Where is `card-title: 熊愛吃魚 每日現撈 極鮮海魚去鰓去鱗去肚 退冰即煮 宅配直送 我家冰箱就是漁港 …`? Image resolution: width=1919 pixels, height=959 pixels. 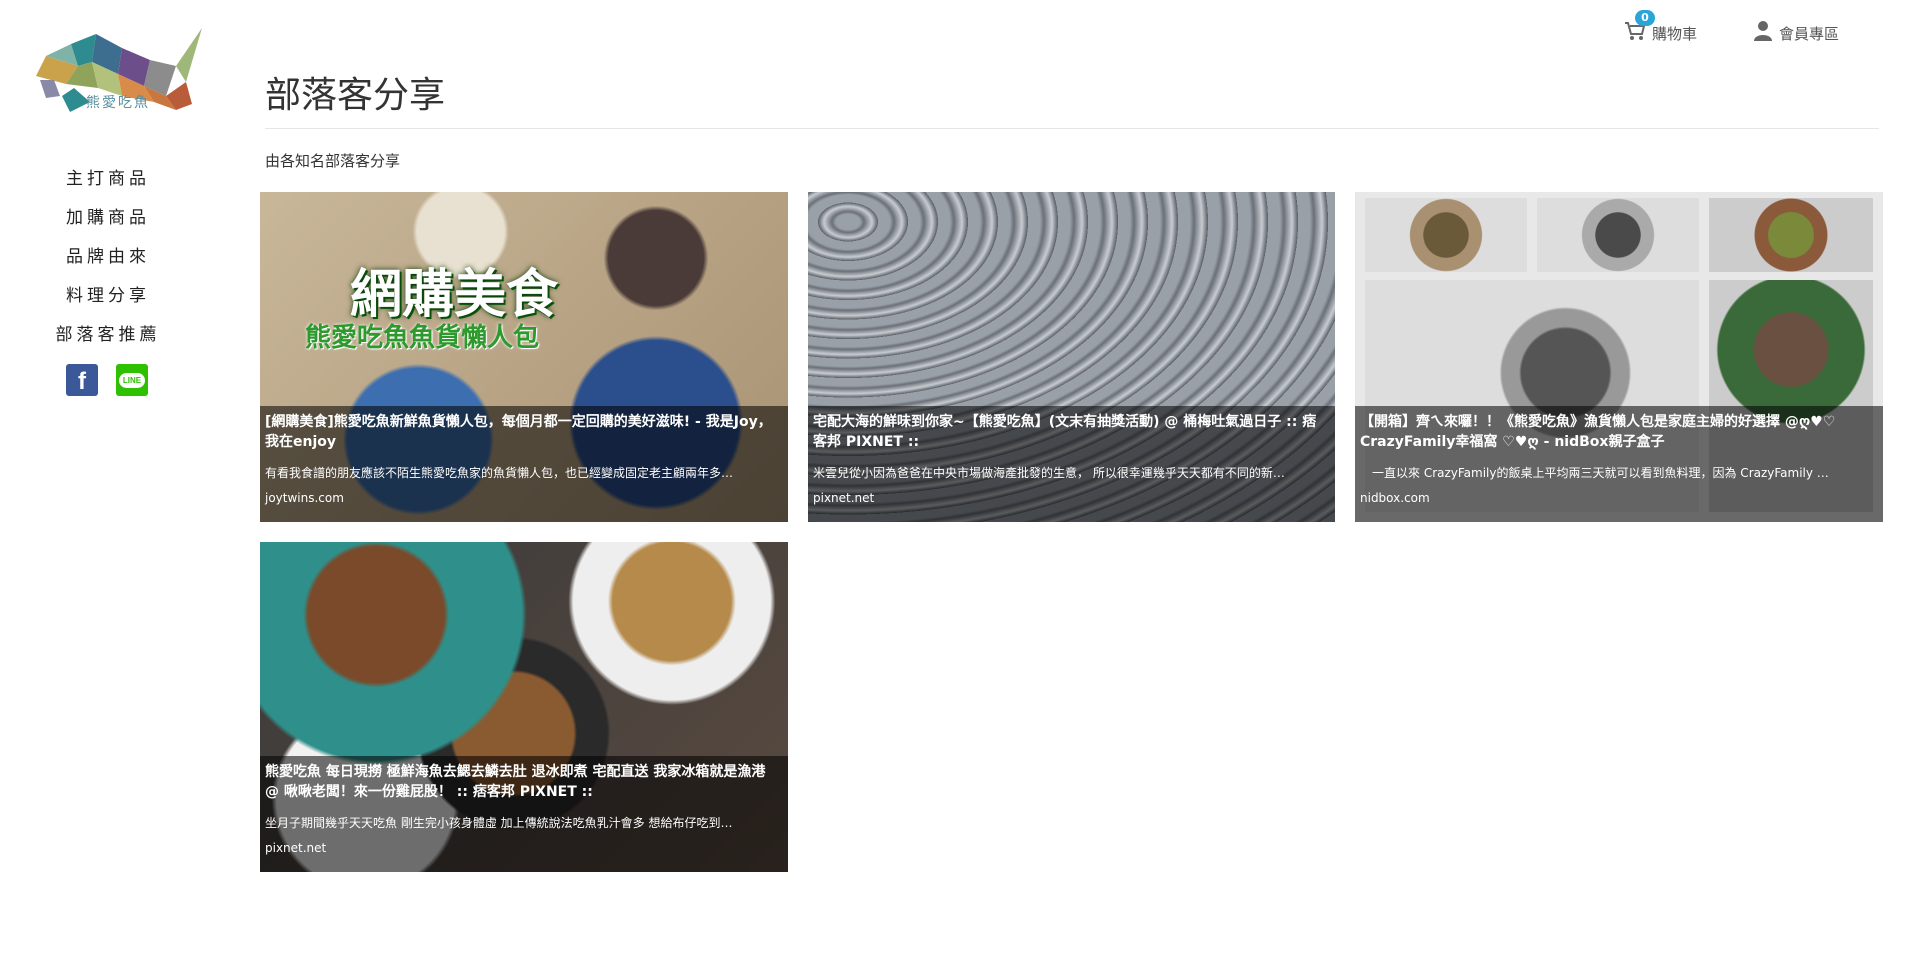
card-title: 熊愛吃魚 每日現撈 極鮮海魚去鰓去鱗去肚 退冰即煮 宅配直送 我家冰箱就是漁港 … is located at coordinates (515, 782).